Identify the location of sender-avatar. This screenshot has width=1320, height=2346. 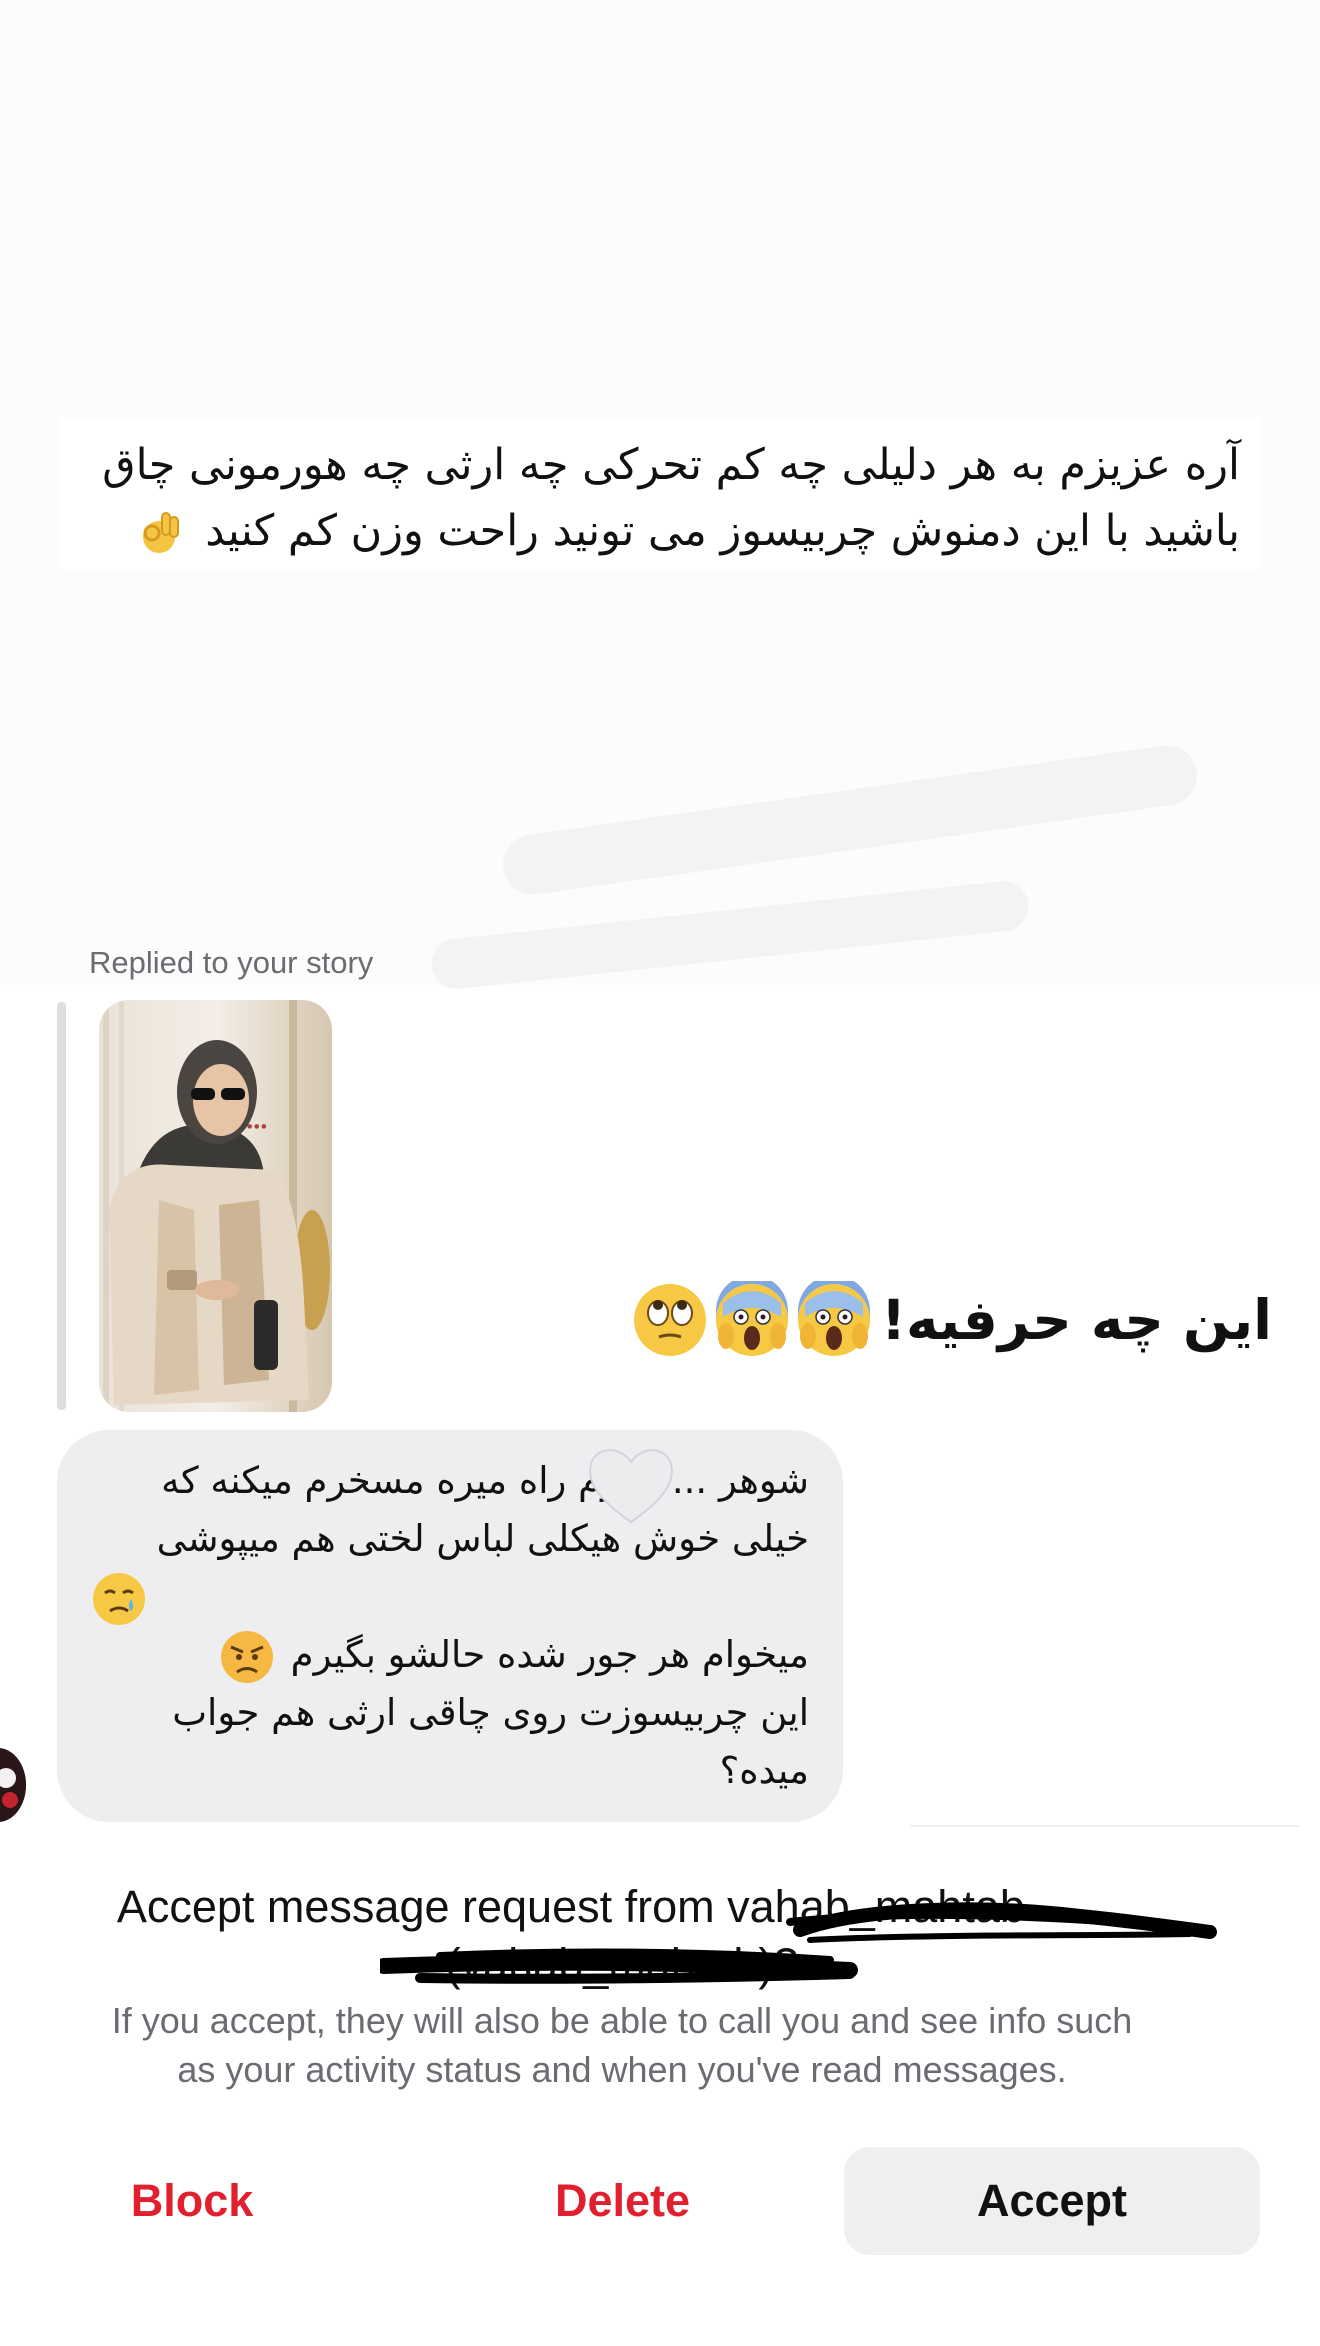
(13, 1785).